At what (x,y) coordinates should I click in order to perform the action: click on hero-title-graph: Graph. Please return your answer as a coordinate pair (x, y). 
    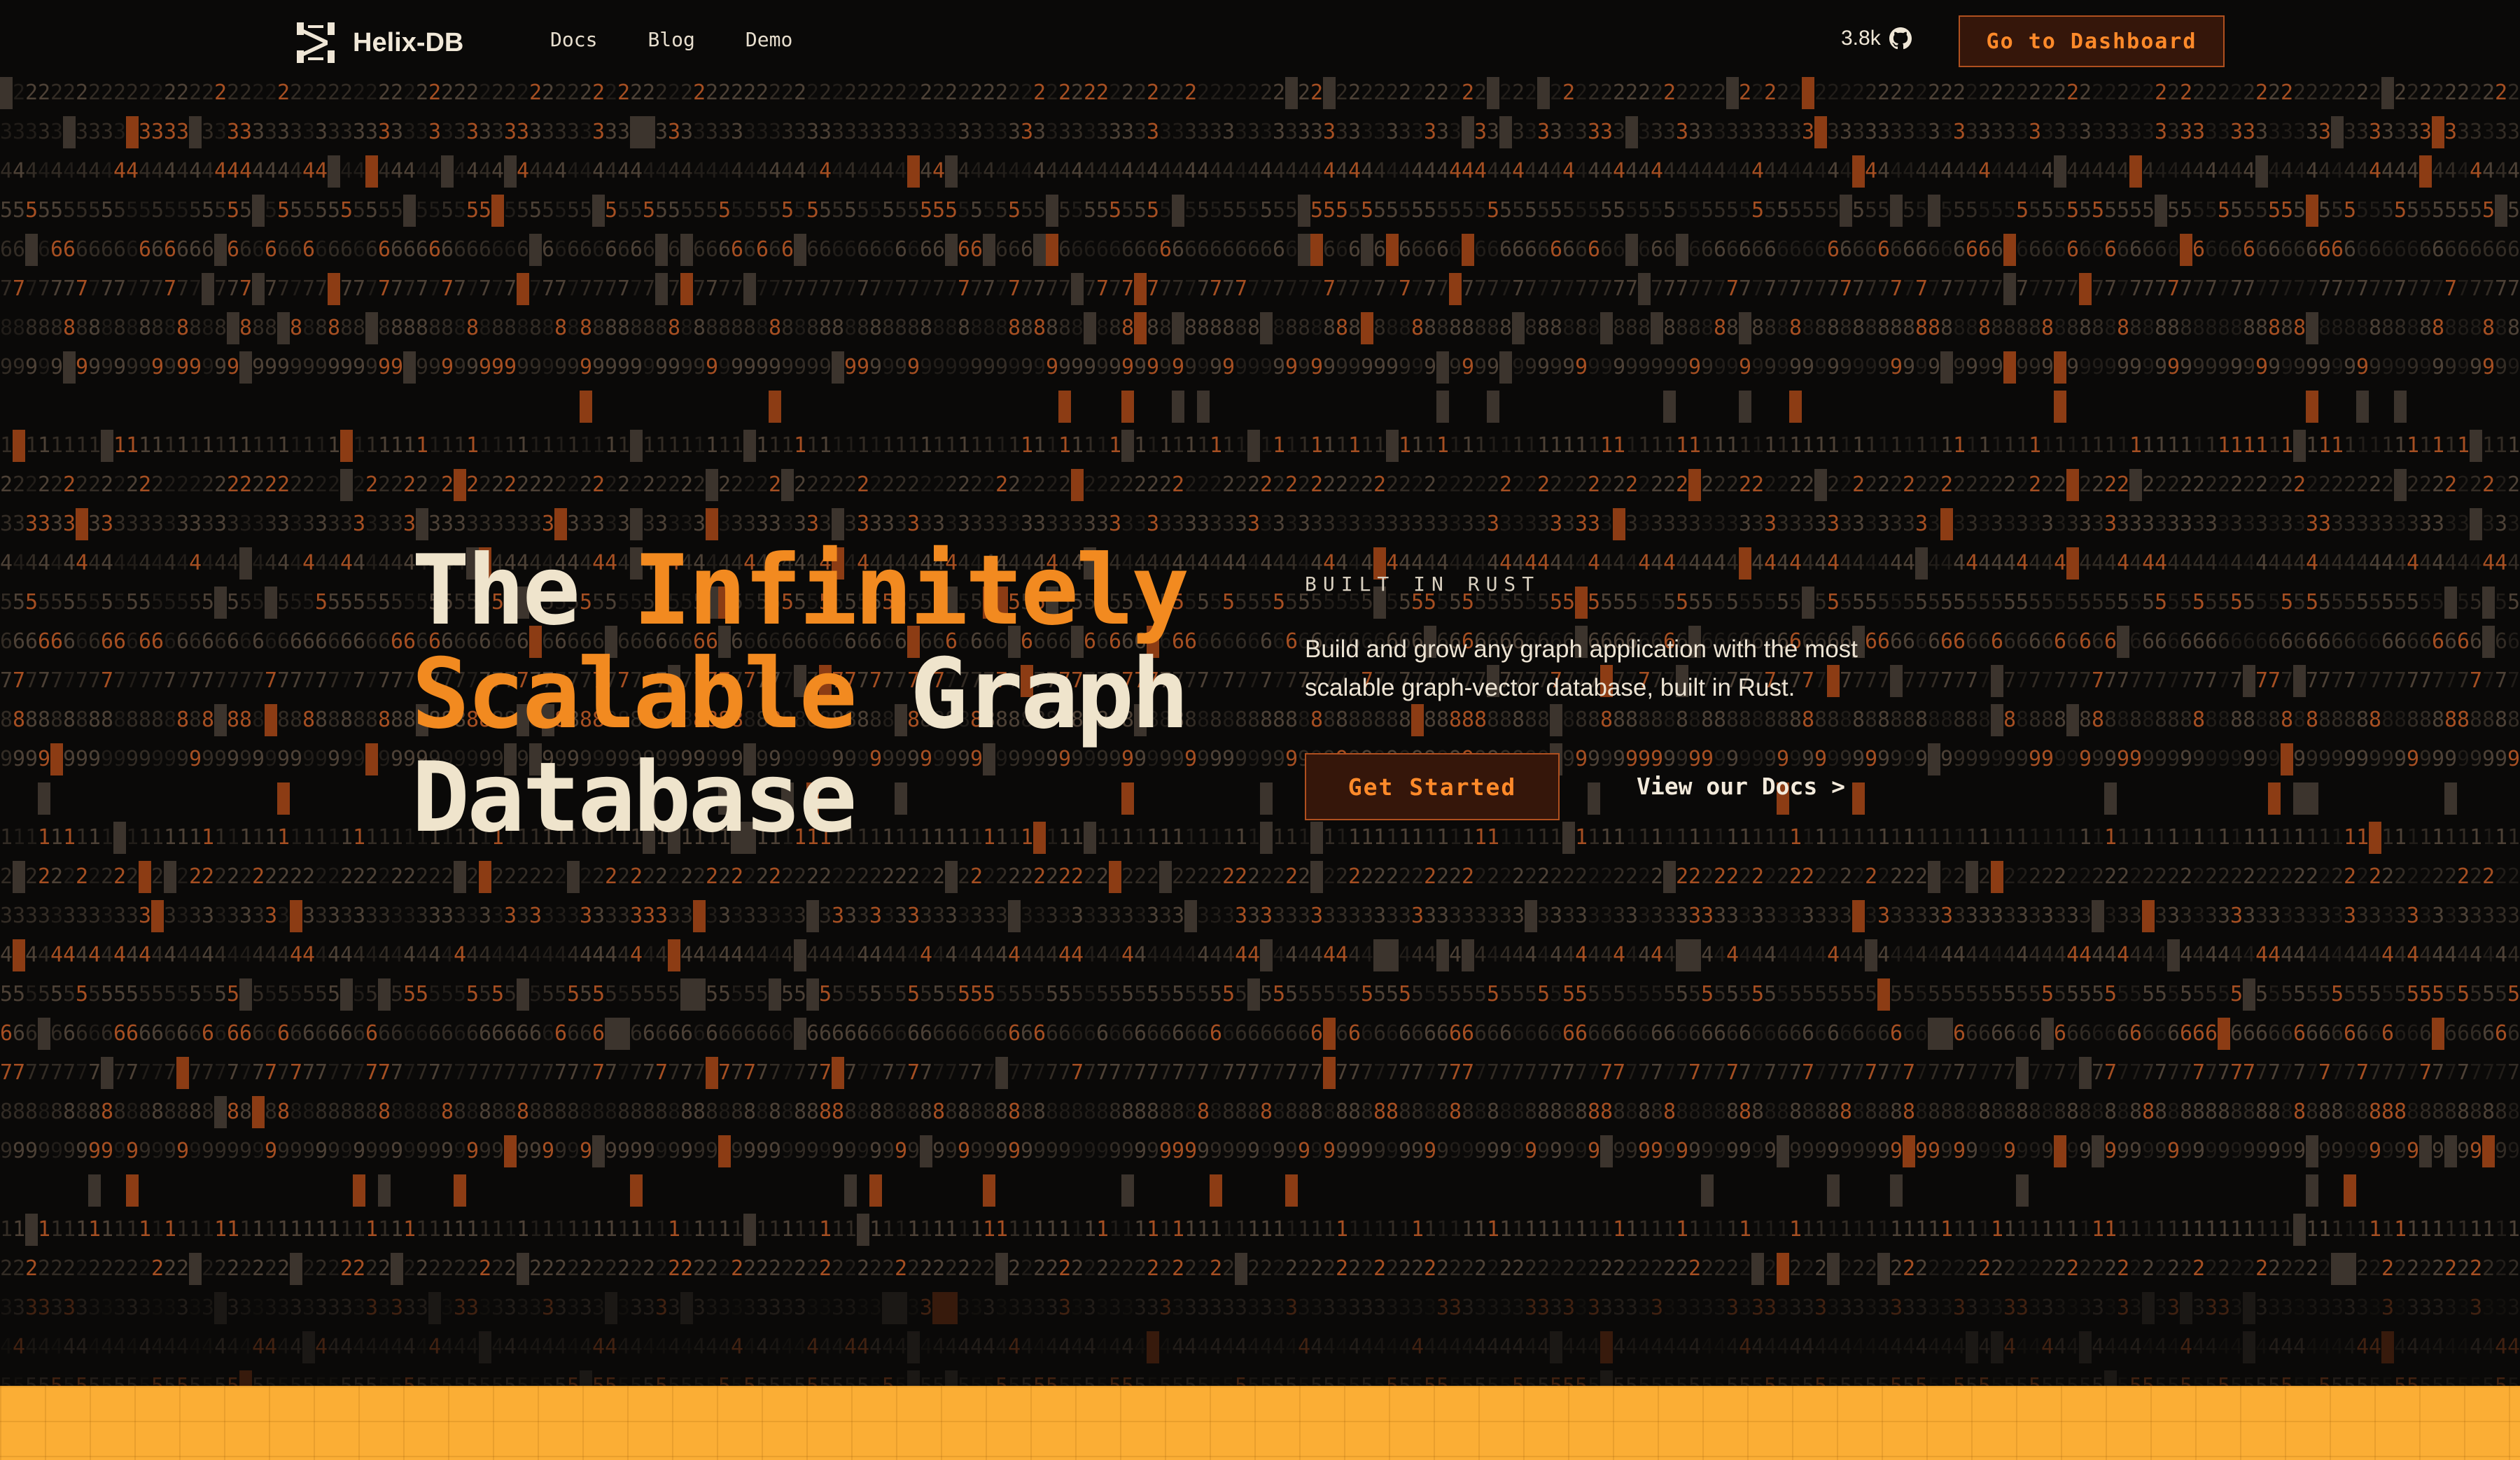
    Looking at the image, I should click on (1049, 694).